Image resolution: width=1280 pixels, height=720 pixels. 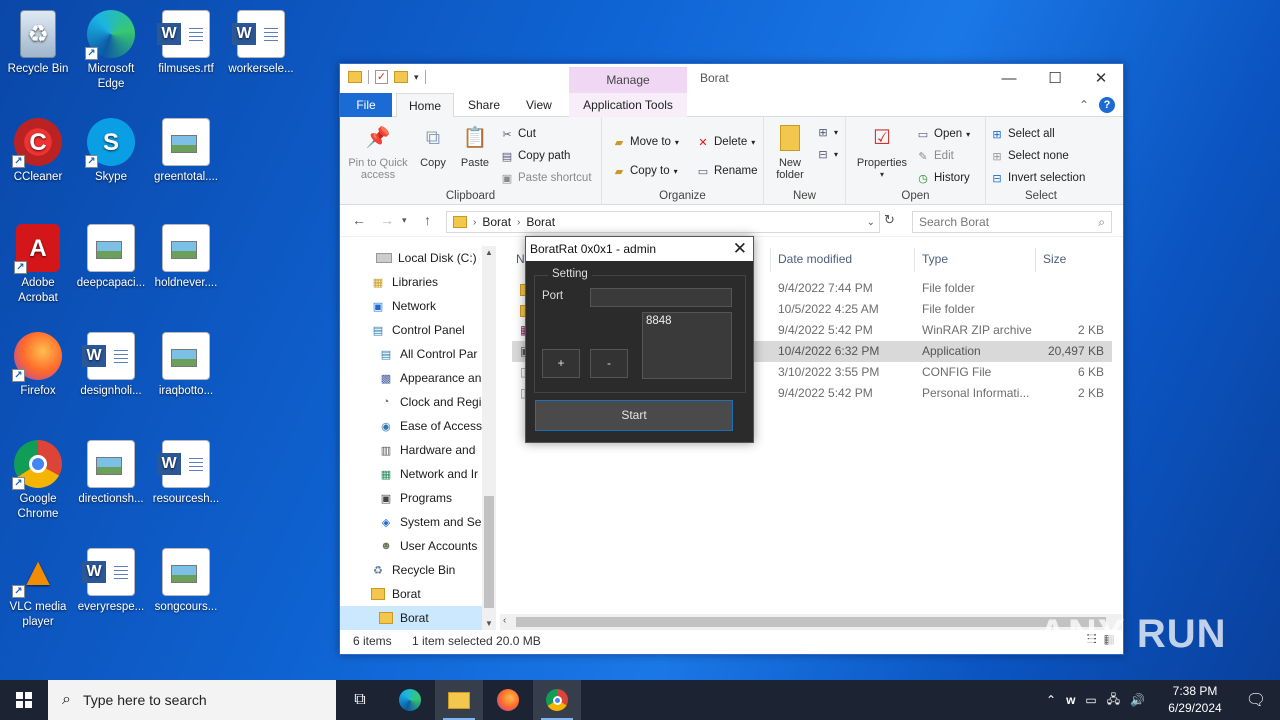 I want to click on properties-button: ☑ Properties ▾, so click(x=882, y=152).